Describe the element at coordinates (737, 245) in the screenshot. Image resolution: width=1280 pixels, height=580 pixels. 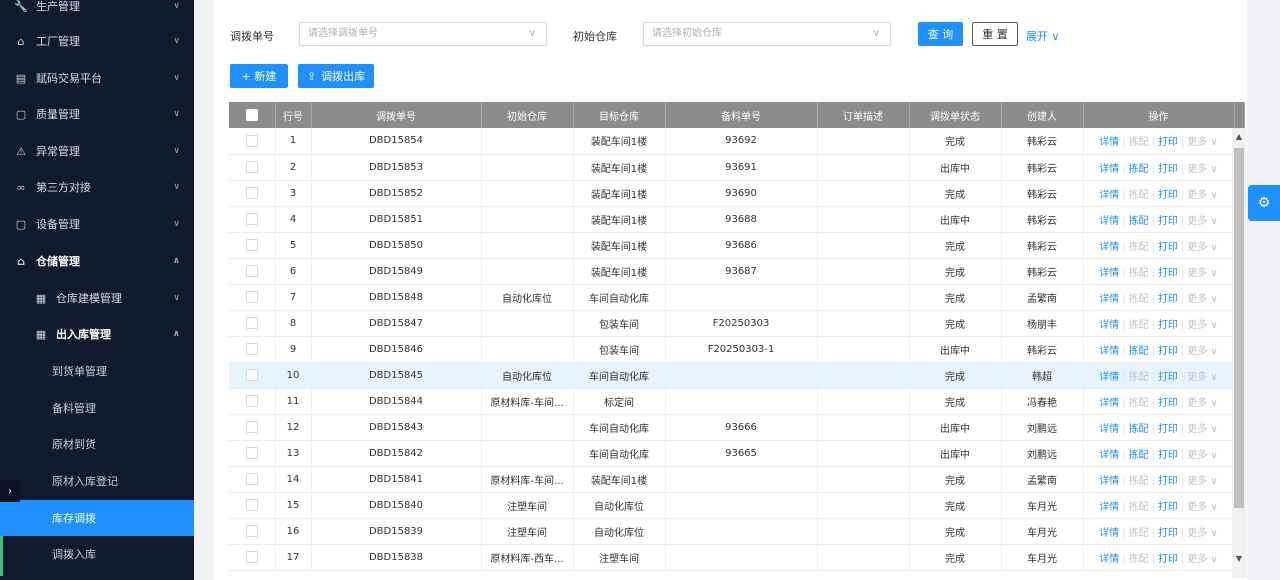
I see `table-row: 5 DBD15850 装配车间1楼 93686 完成 韩彩云 详情 | 拣配 | 打印 | 更多 ∨` at that location.